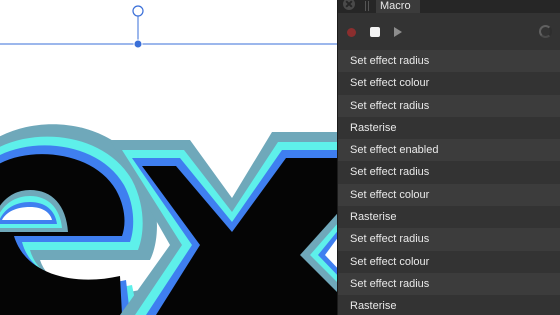 The height and width of the screenshot is (315, 560). I want to click on tab-grip-icon, so click(367, 6).